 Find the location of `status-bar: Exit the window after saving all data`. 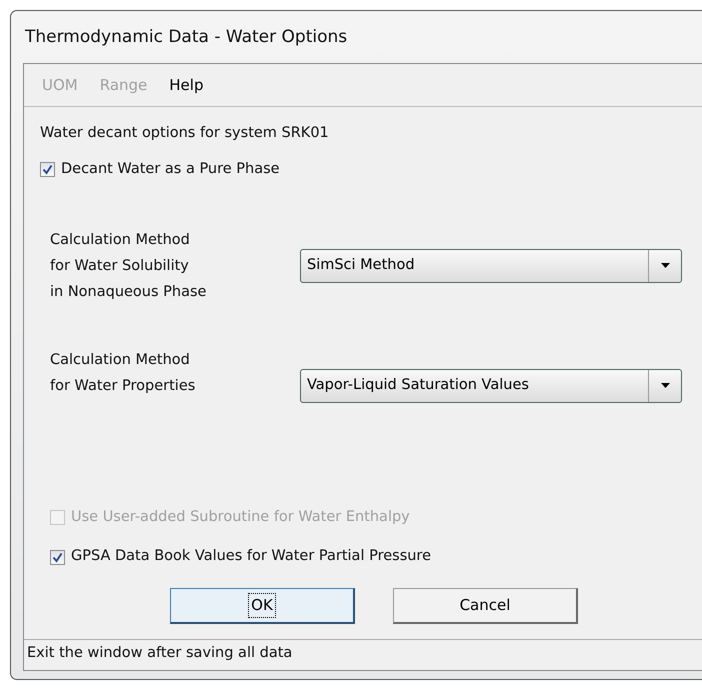

status-bar: Exit the window after saving all data is located at coordinates (363, 654).